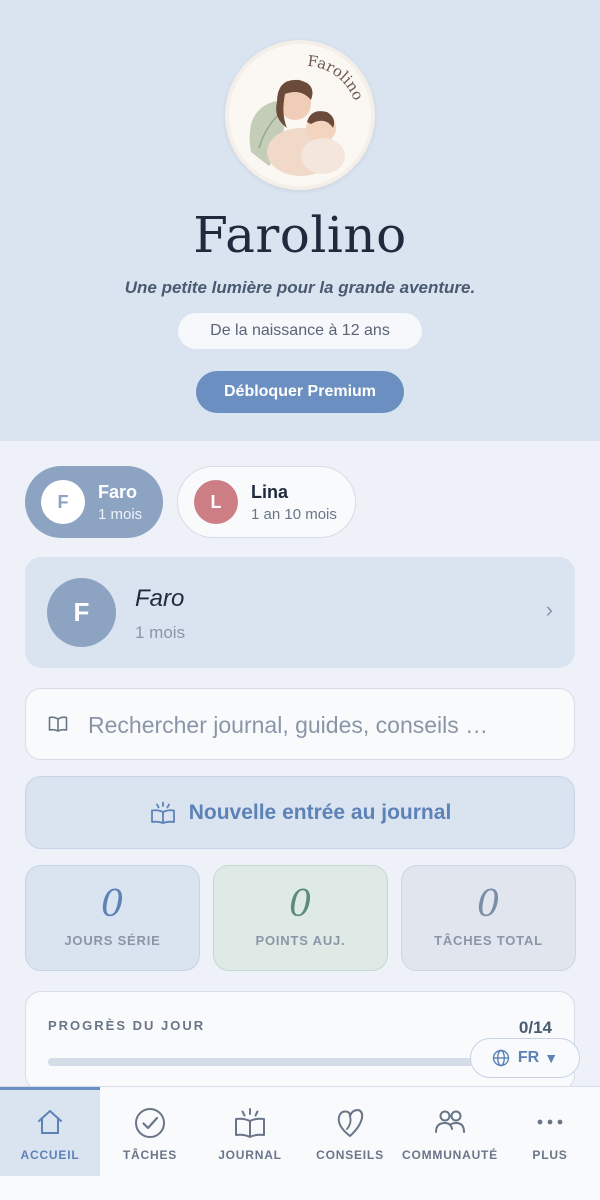  I want to click on nav-tab-taches: TÂCHES, so click(150, 1132).